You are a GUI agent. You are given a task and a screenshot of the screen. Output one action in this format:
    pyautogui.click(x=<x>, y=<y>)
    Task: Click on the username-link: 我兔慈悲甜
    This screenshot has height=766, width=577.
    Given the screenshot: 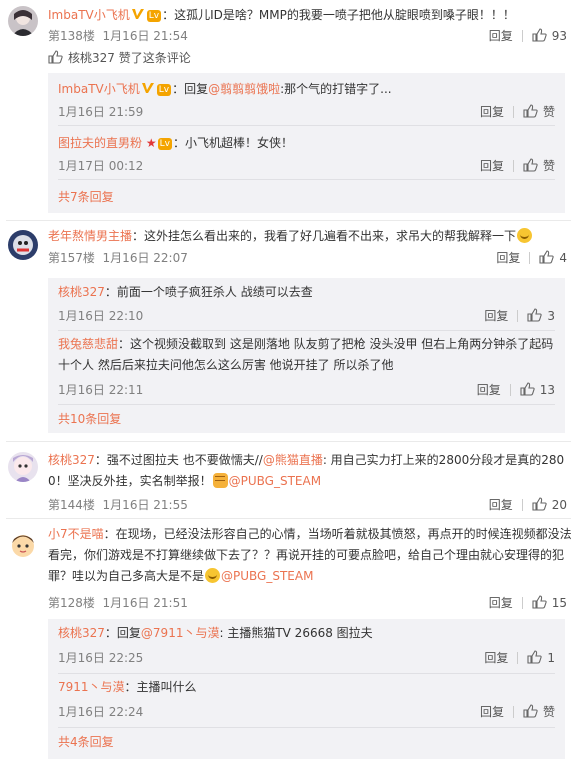 What is the action you would take?
    pyautogui.click(x=88, y=344)
    